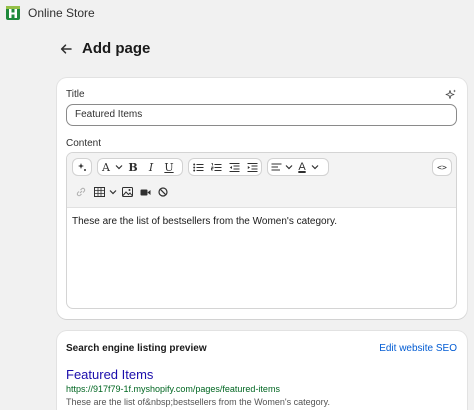  I want to click on page-header: Add page, so click(104, 48).